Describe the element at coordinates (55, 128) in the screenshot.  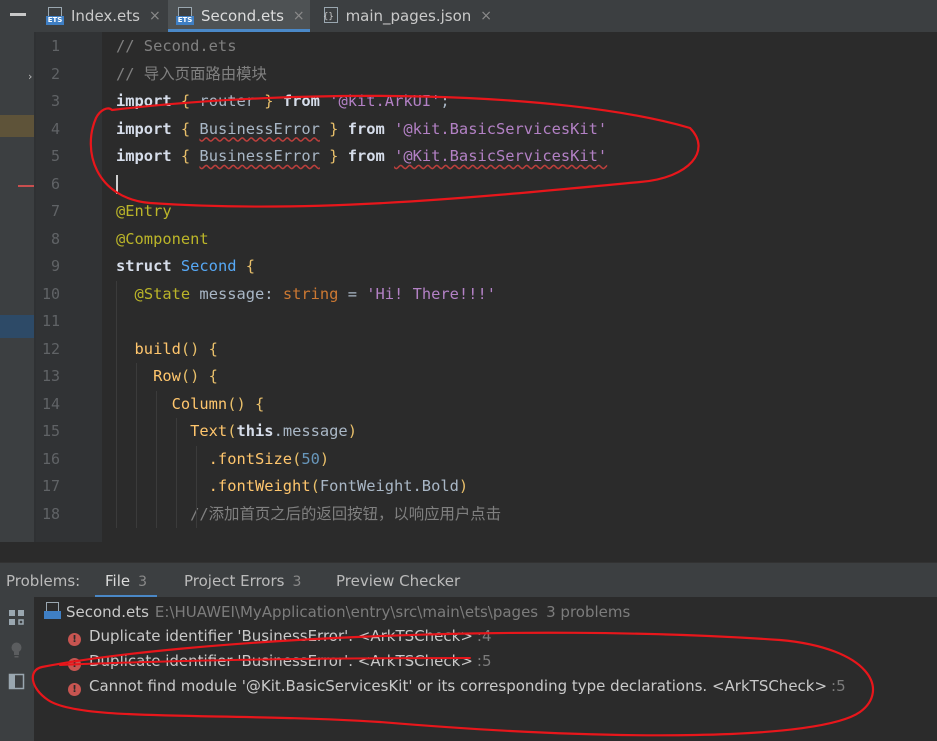
I see `line-number: 4` at that location.